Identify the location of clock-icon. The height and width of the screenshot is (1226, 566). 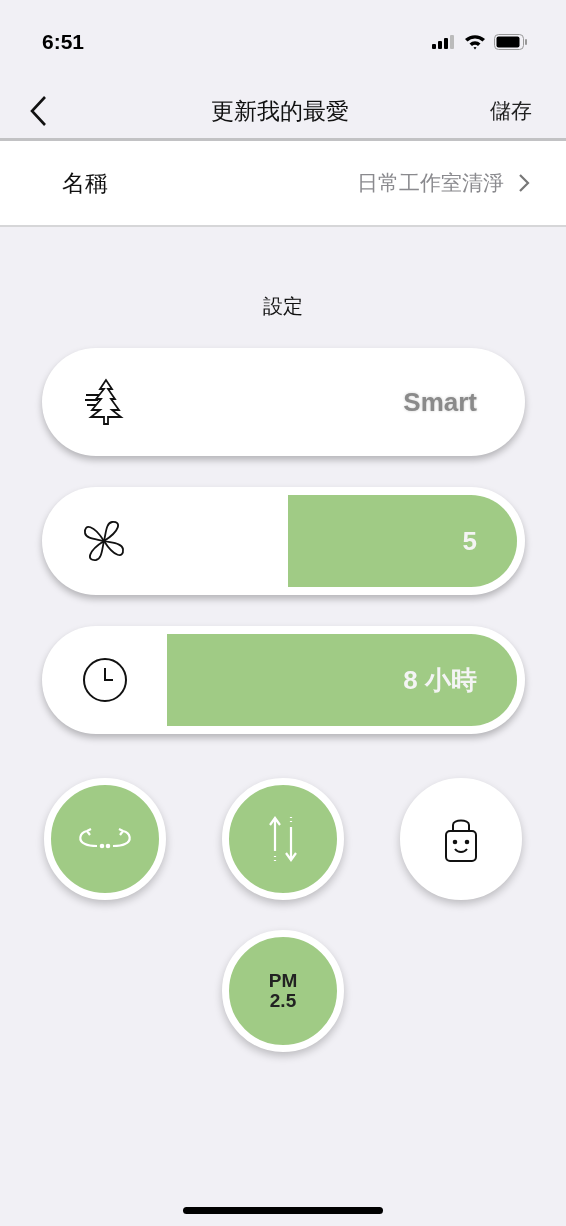
(105, 680).